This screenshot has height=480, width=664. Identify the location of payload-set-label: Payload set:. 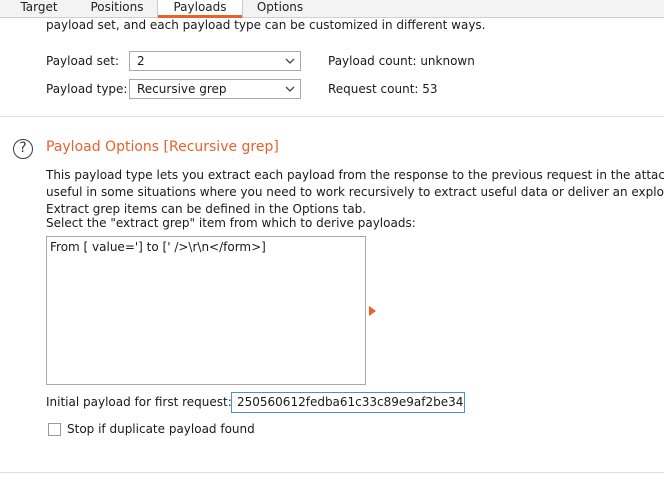
(82, 61).